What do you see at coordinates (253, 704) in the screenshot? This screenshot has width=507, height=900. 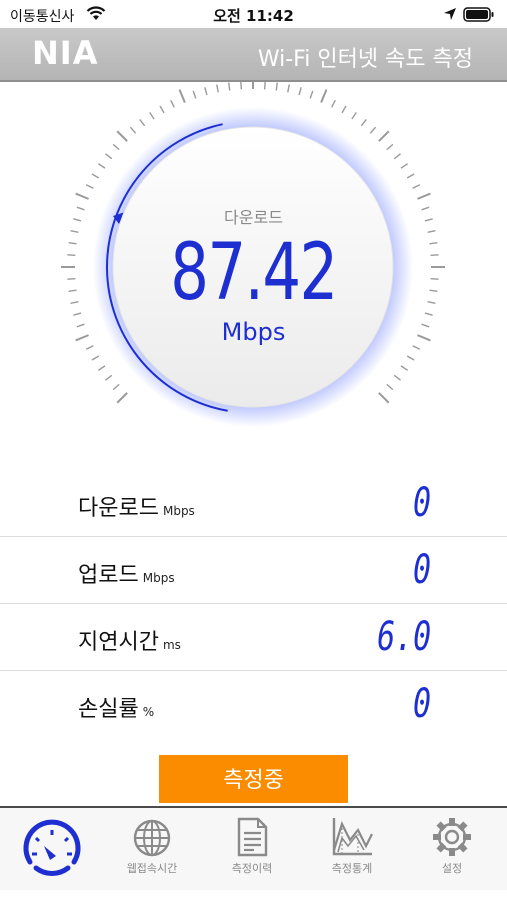 I see `result-row-loss: 손실률% 0` at bounding box center [253, 704].